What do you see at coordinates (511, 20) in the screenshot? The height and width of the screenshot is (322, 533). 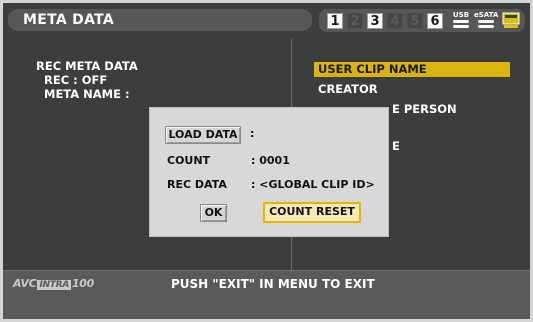 I see `sd-card-icon` at bounding box center [511, 20].